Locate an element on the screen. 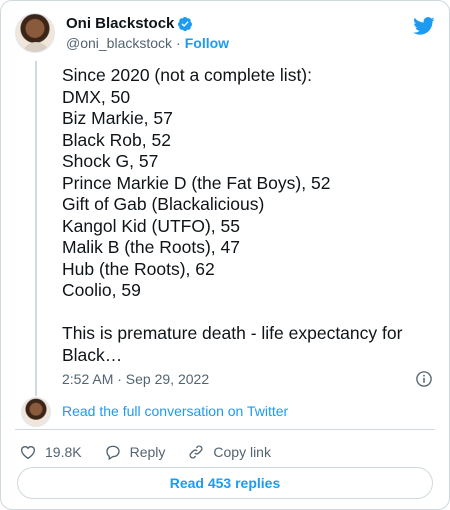 This screenshot has width=450, height=510. author-name-line: Oni Blackstock is located at coordinates (129, 23).